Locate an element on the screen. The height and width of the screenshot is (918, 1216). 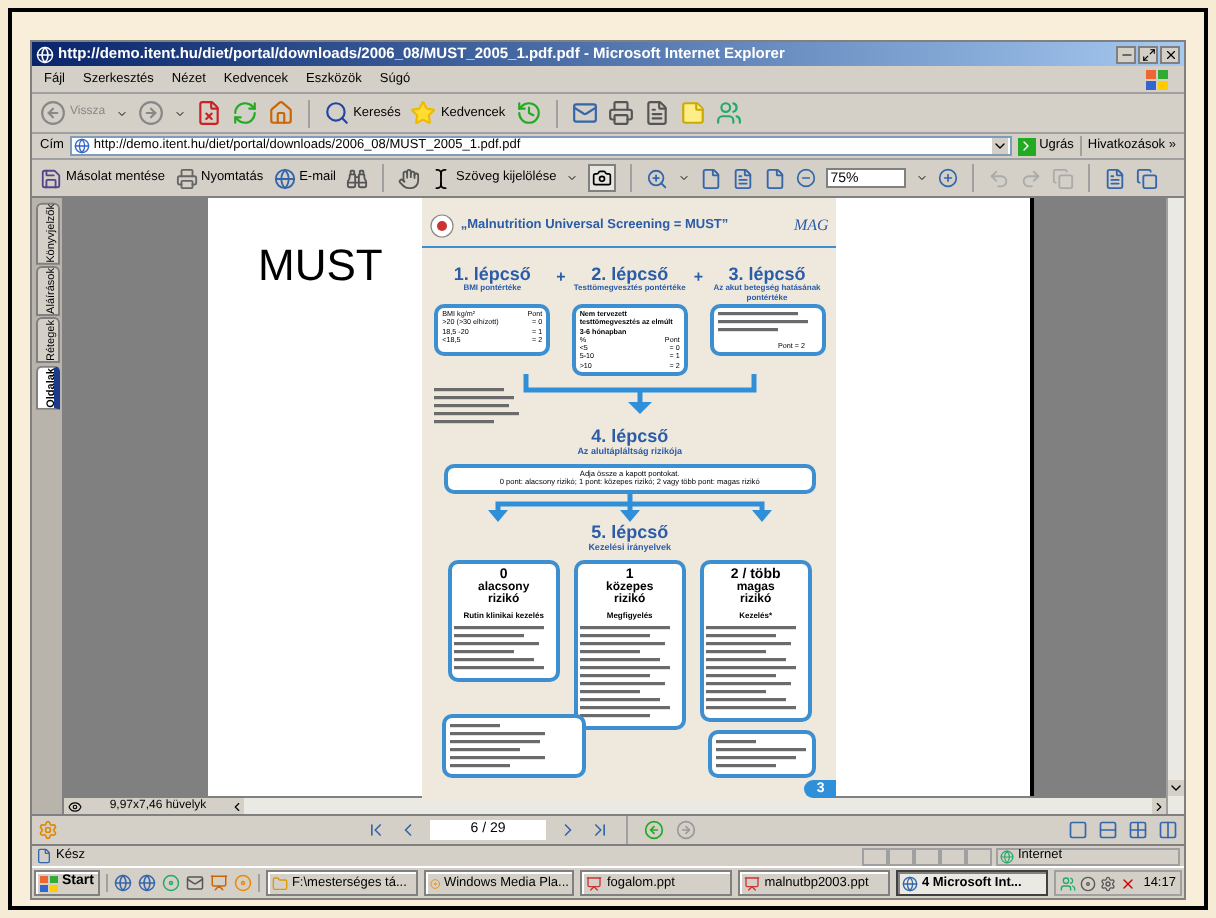
antivirus-icon is located at coordinates (1127, 883).